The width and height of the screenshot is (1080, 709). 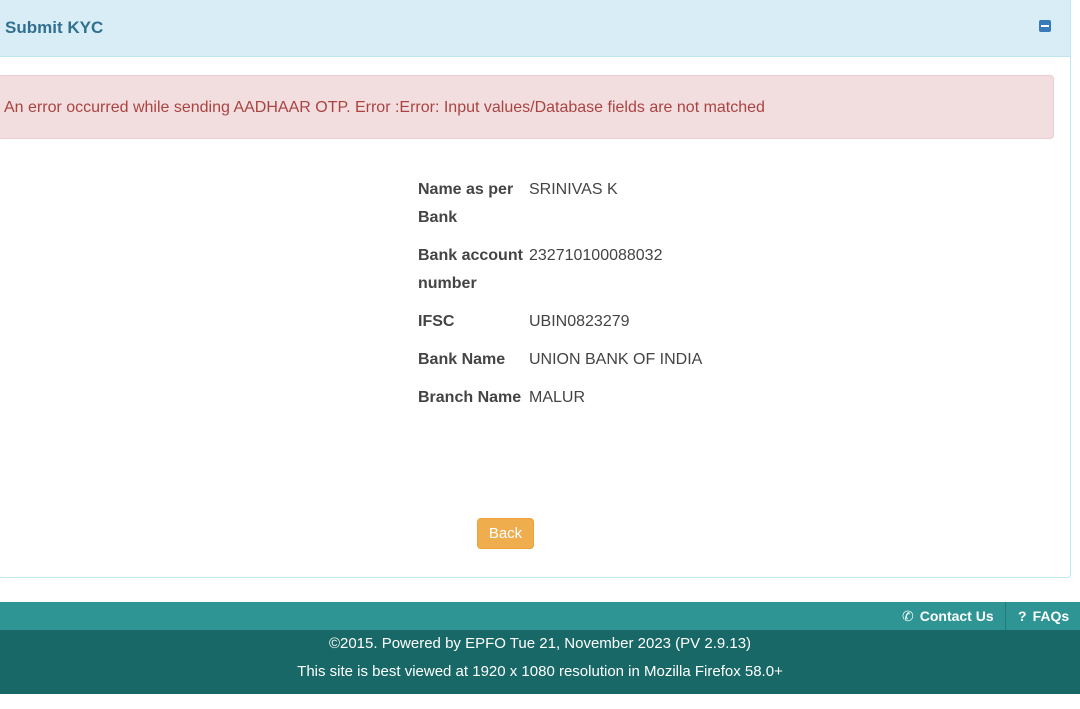 I want to click on faqs-link: ? FAQs, so click(x=1043, y=616).